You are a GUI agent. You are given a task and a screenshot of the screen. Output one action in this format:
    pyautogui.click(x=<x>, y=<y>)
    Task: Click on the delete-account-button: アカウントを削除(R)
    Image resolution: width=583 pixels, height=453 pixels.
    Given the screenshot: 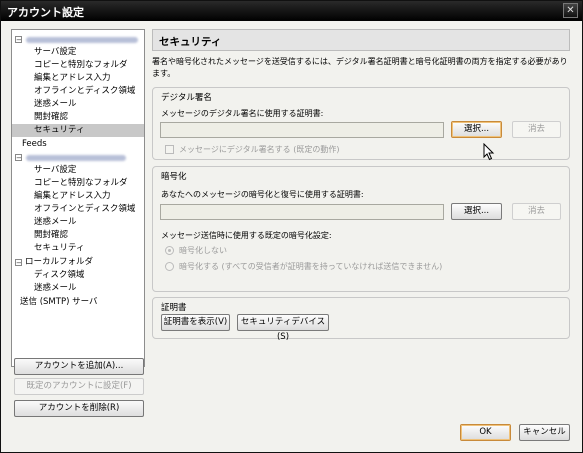 What is the action you would take?
    pyautogui.click(x=79, y=408)
    